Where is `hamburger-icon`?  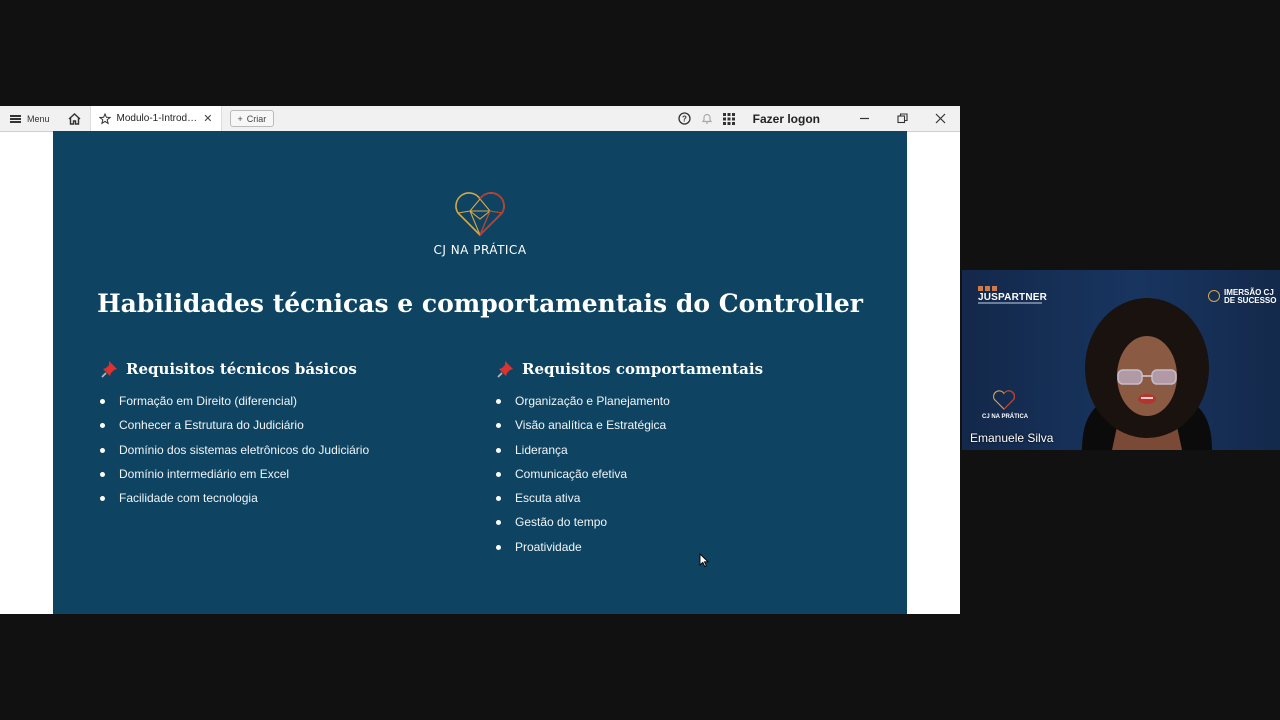
hamburger-icon is located at coordinates (15, 118).